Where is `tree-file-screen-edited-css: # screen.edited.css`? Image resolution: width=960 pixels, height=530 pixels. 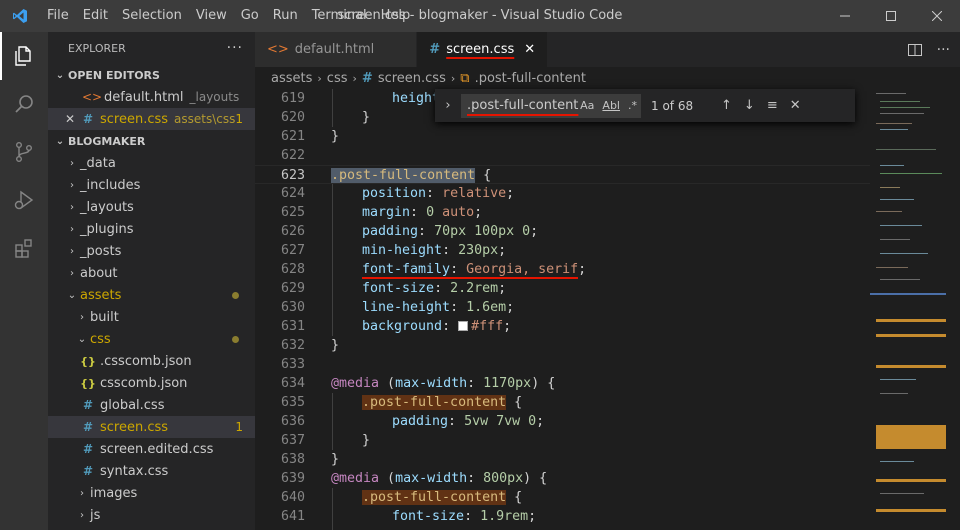 tree-file-screen-edited-css: # screen.edited.css is located at coordinates (151, 449).